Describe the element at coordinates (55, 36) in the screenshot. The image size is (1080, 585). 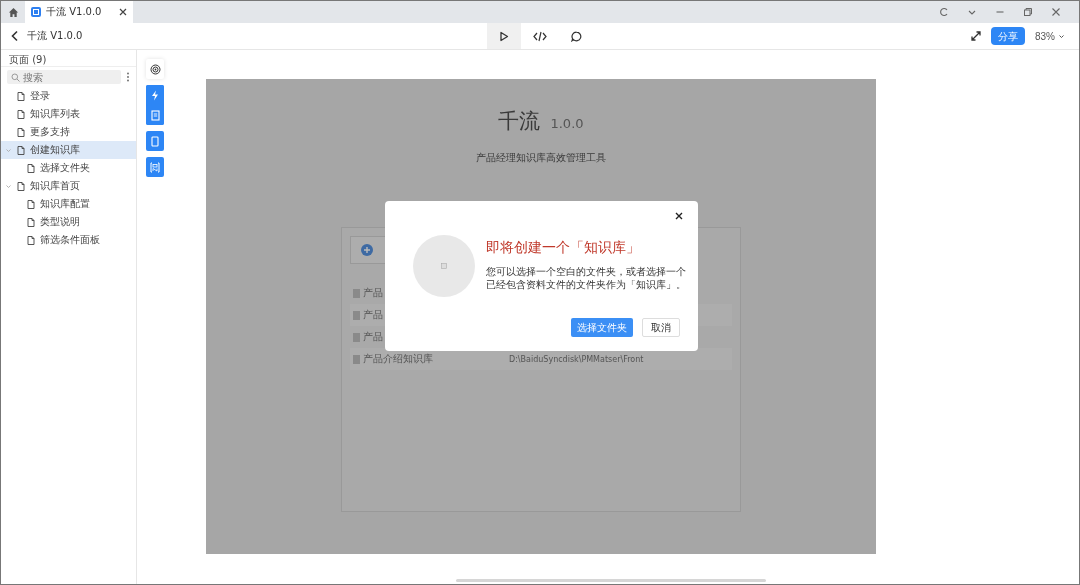
I see `project-title: 千流 V1.0.0` at that location.